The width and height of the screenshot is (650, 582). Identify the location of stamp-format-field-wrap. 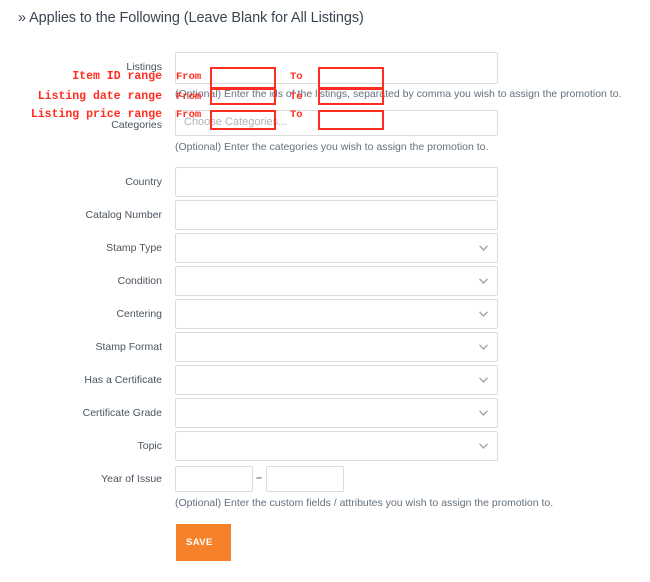
(336, 347).